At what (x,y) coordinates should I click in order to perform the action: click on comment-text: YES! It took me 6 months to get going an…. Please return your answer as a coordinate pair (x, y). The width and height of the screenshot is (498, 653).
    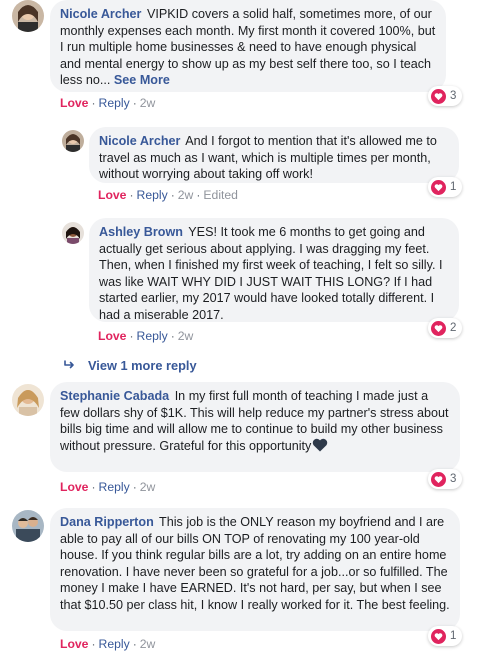
    Looking at the image, I should click on (271, 273).